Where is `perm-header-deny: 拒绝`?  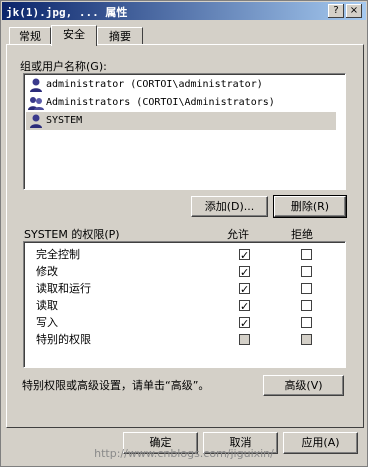 perm-header-deny: 拒绝 is located at coordinates (302, 234).